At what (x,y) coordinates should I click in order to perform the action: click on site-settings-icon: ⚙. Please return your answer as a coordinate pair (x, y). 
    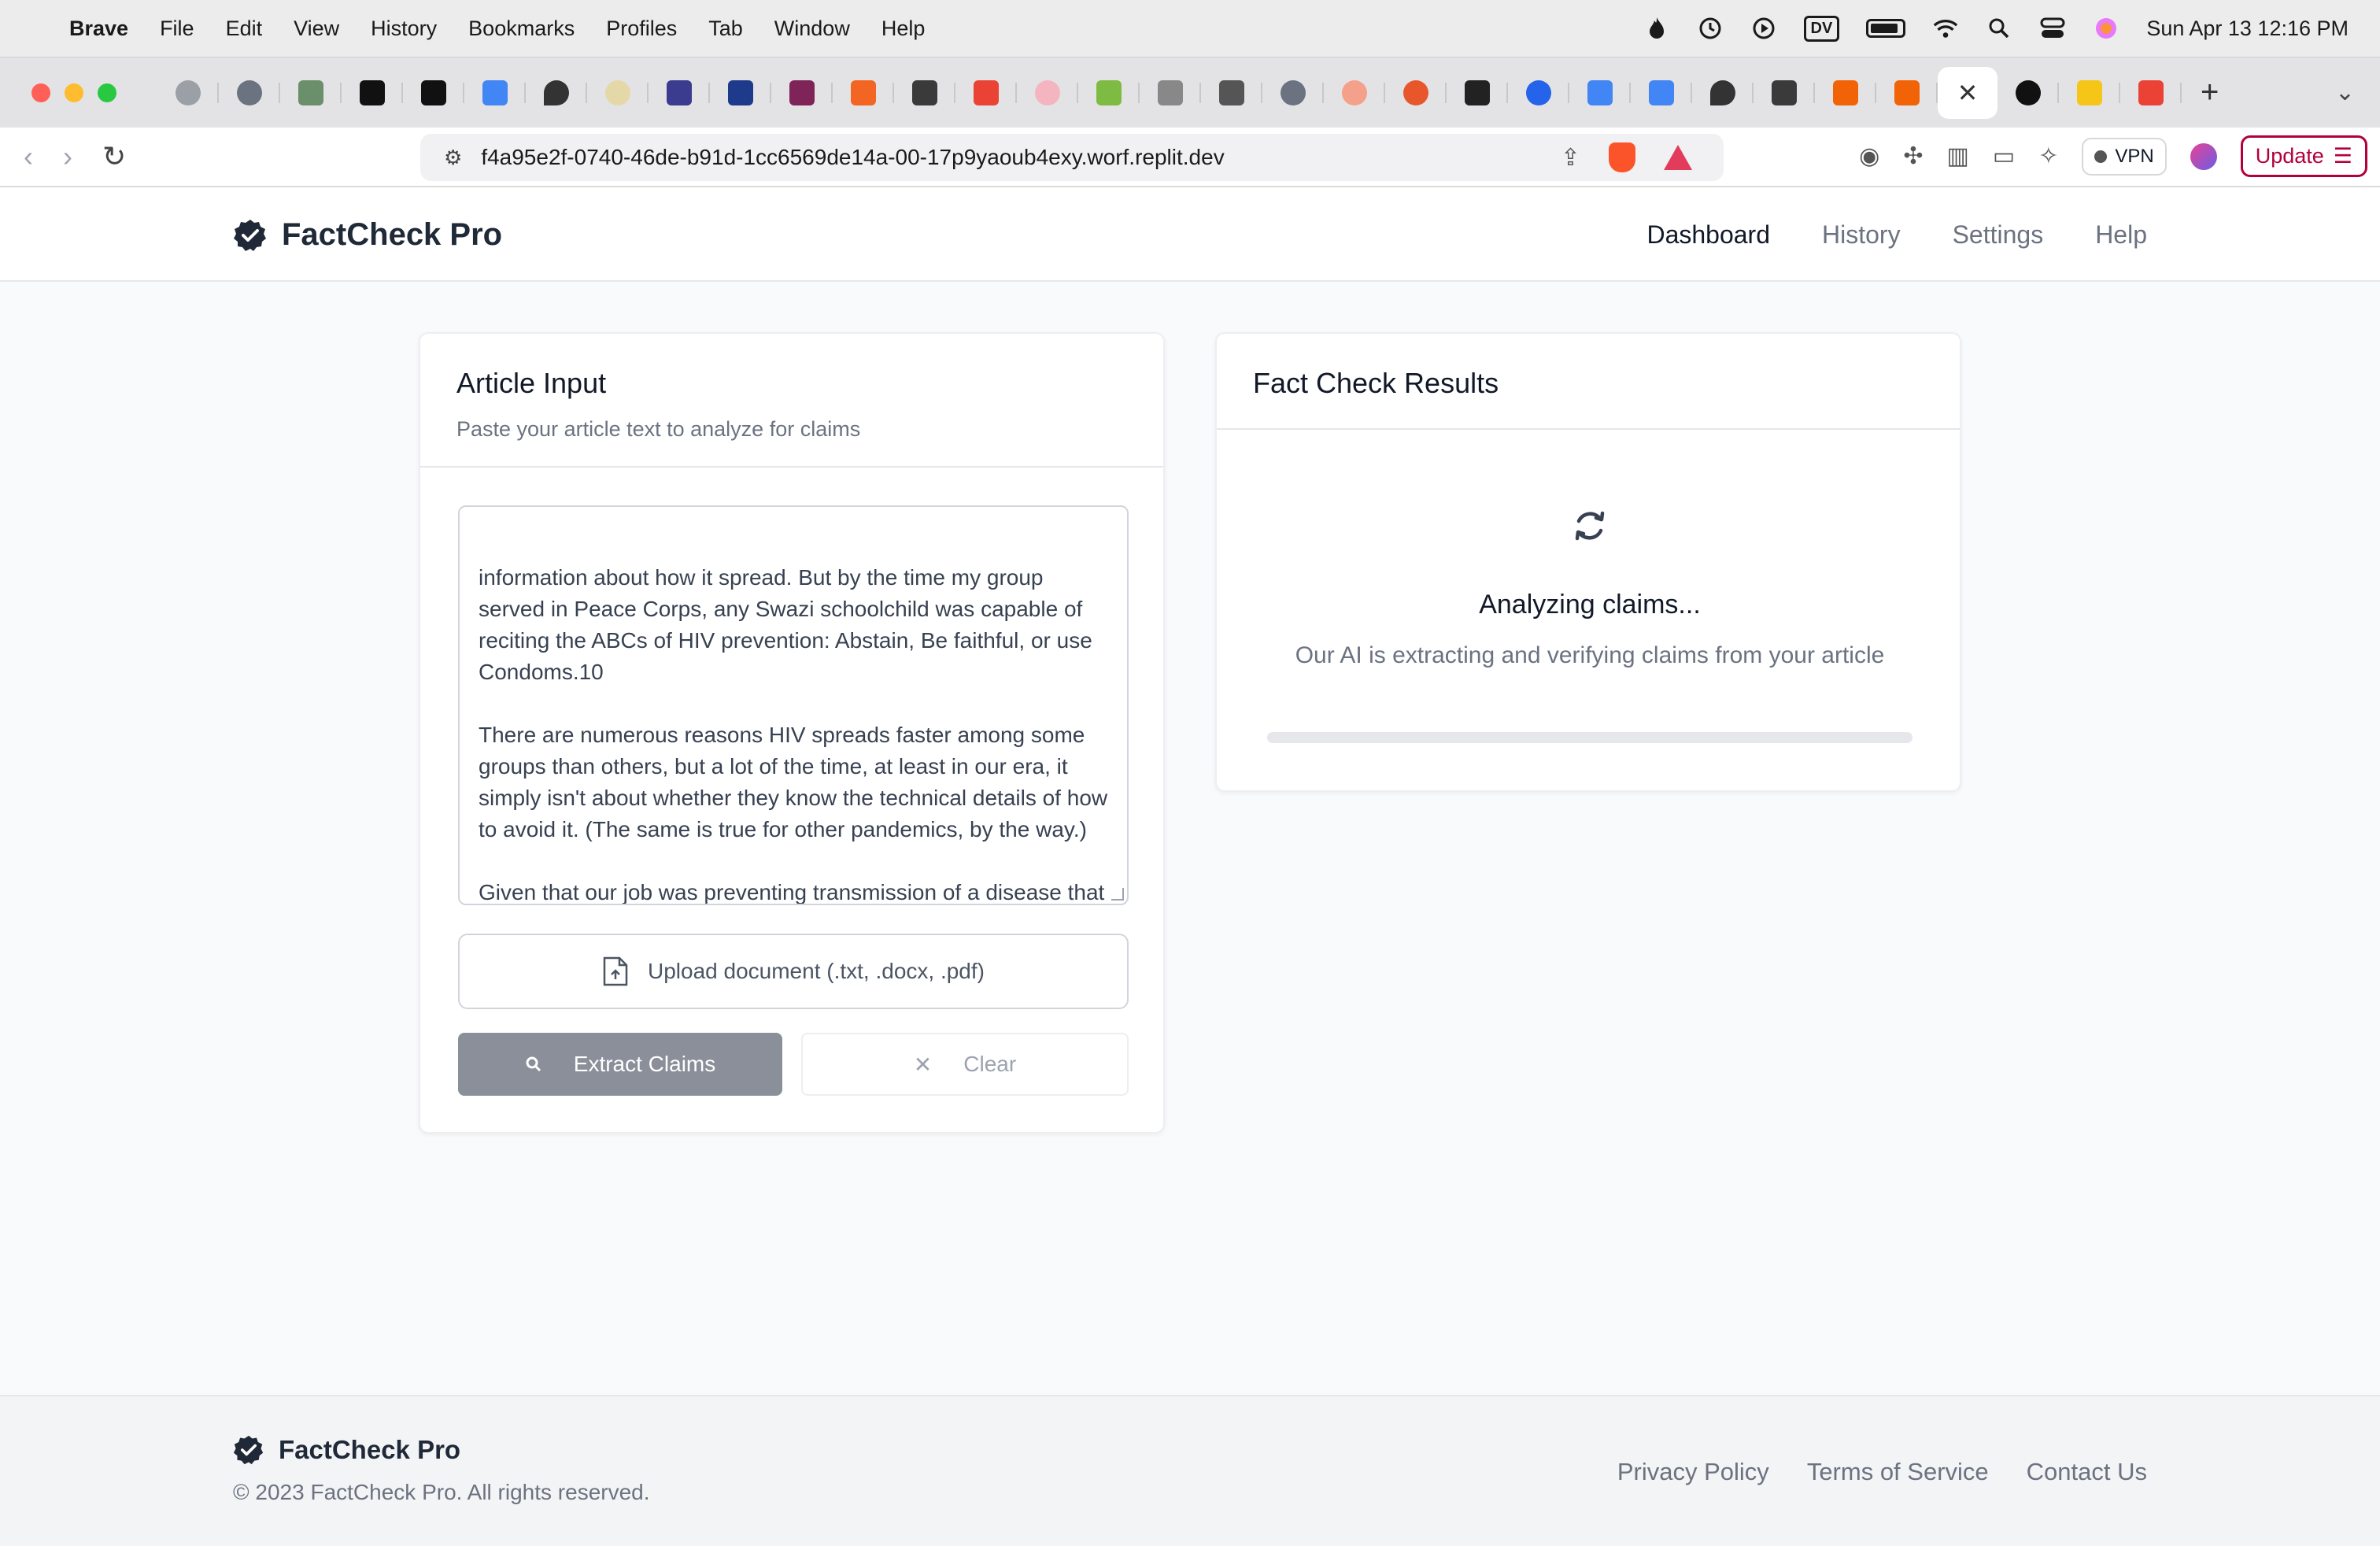
    Looking at the image, I should click on (453, 158).